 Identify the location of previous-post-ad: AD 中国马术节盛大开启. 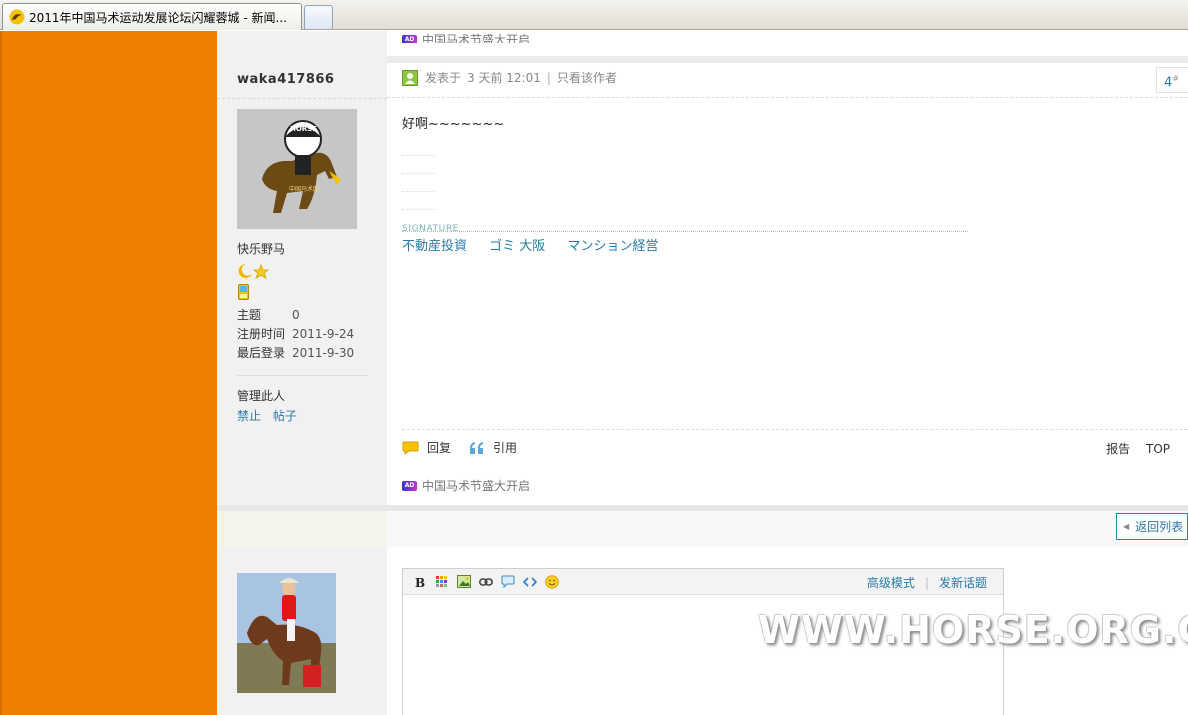
(466, 37).